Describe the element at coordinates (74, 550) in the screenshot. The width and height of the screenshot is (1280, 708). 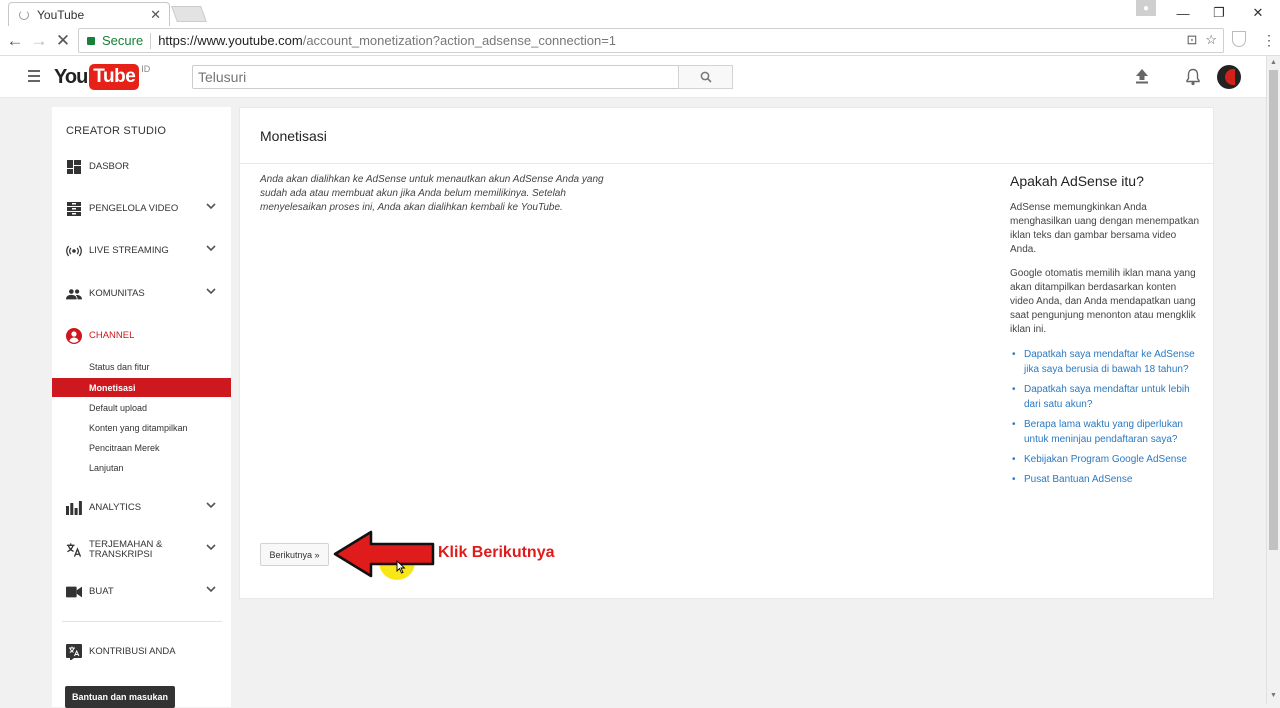
I see `translate-icon` at that location.